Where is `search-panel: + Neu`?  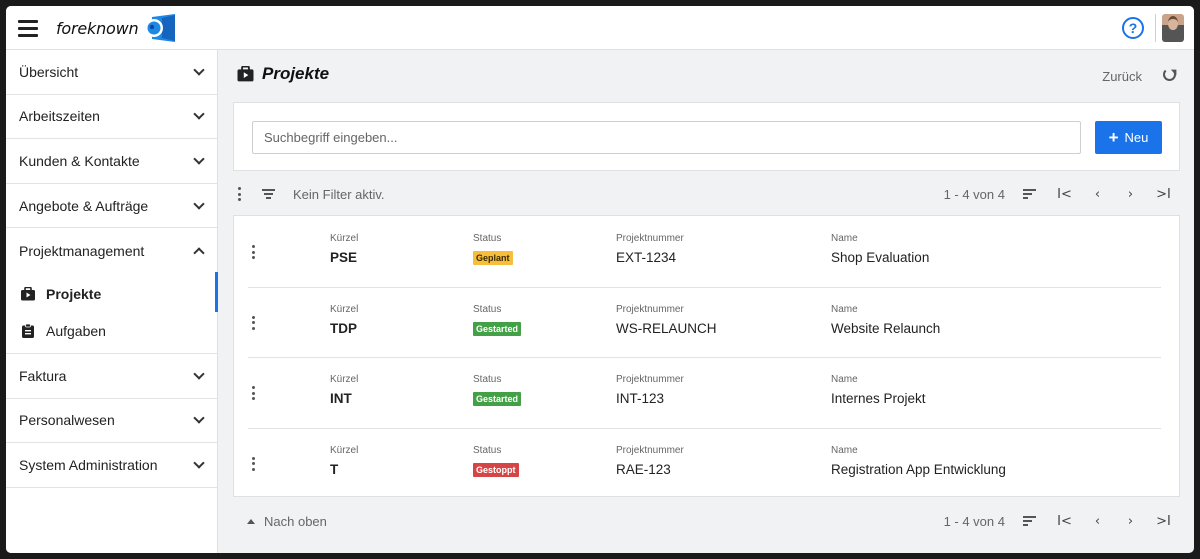 search-panel: + Neu is located at coordinates (706, 136).